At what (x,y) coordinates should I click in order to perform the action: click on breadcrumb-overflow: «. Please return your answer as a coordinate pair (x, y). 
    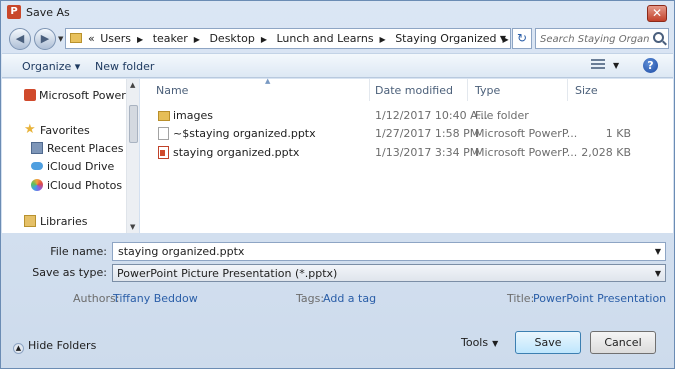
    Looking at the image, I should click on (91, 38).